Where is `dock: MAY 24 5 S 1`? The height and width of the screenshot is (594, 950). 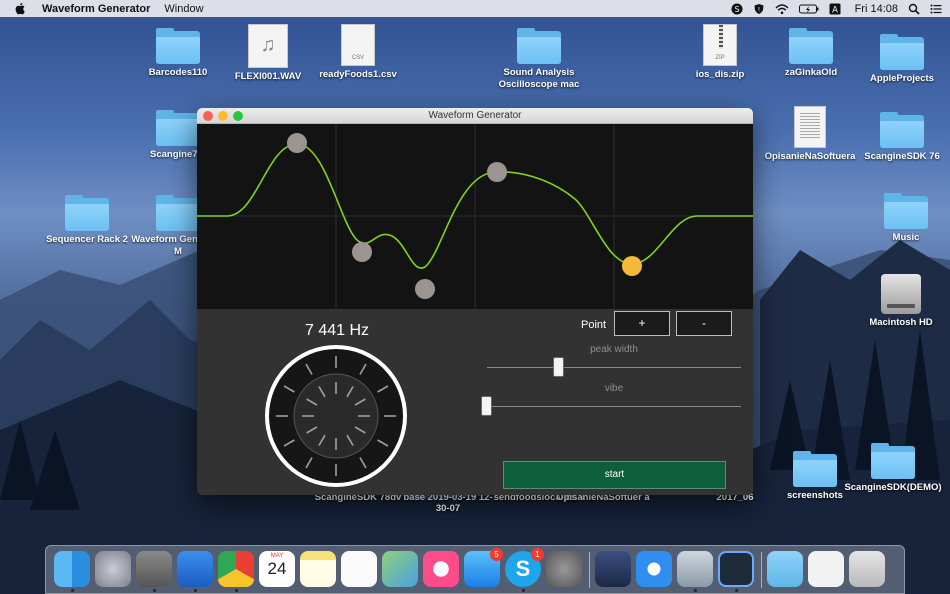 dock: MAY 24 5 S 1 is located at coordinates (475, 569).